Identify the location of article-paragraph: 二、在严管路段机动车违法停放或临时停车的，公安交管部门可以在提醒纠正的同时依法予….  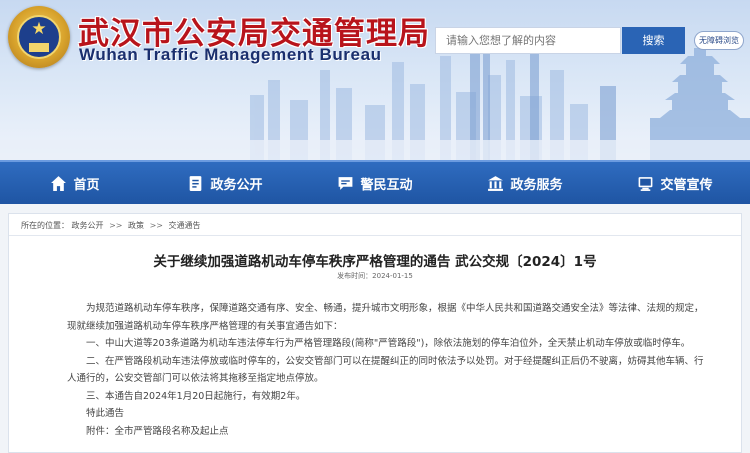
(385, 370).